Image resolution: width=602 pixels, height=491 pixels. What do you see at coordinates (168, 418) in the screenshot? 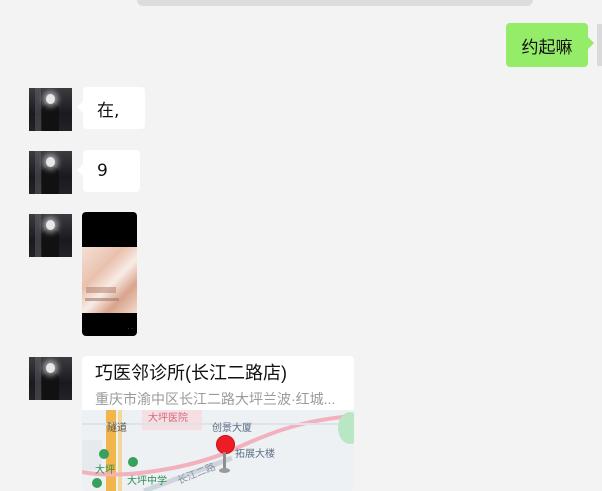
I see `map-label-hospital: 大坪医院` at bounding box center [168, 418].